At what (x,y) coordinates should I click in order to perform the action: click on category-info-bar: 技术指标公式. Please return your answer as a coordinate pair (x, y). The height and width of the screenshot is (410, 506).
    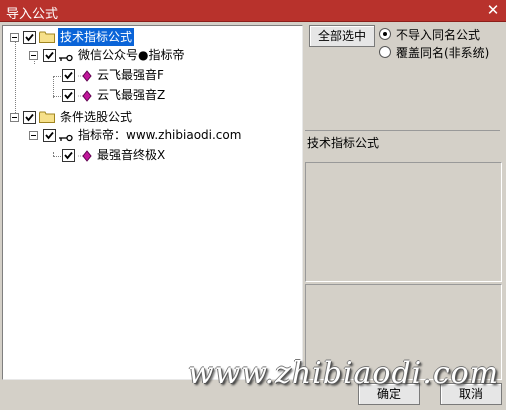
    Looking at the image, I should click on (402, 143).